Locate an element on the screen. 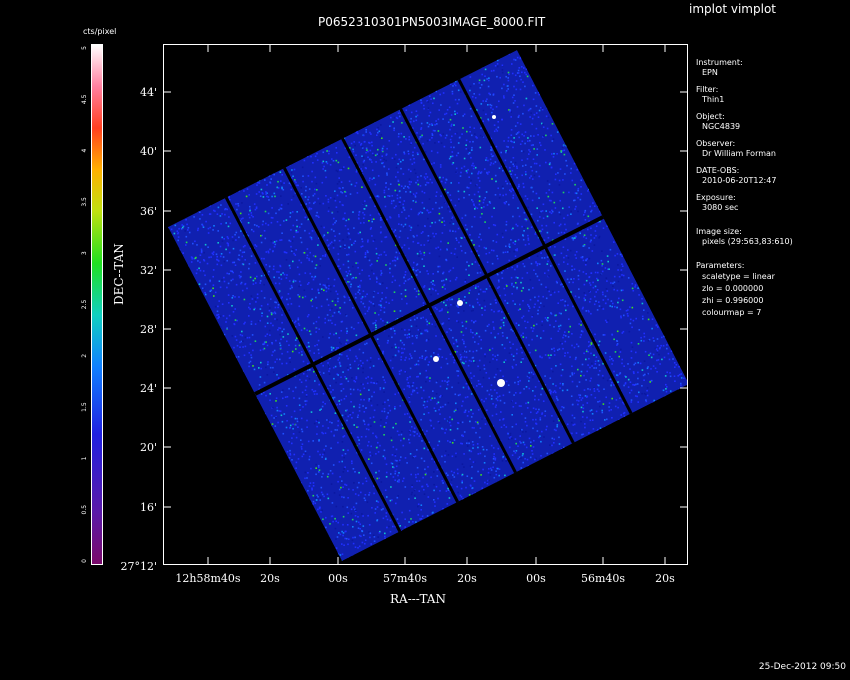 The width and height of the screenshot is (850, 680). y-tick-label: 32' is located at coordinates (148, 270).